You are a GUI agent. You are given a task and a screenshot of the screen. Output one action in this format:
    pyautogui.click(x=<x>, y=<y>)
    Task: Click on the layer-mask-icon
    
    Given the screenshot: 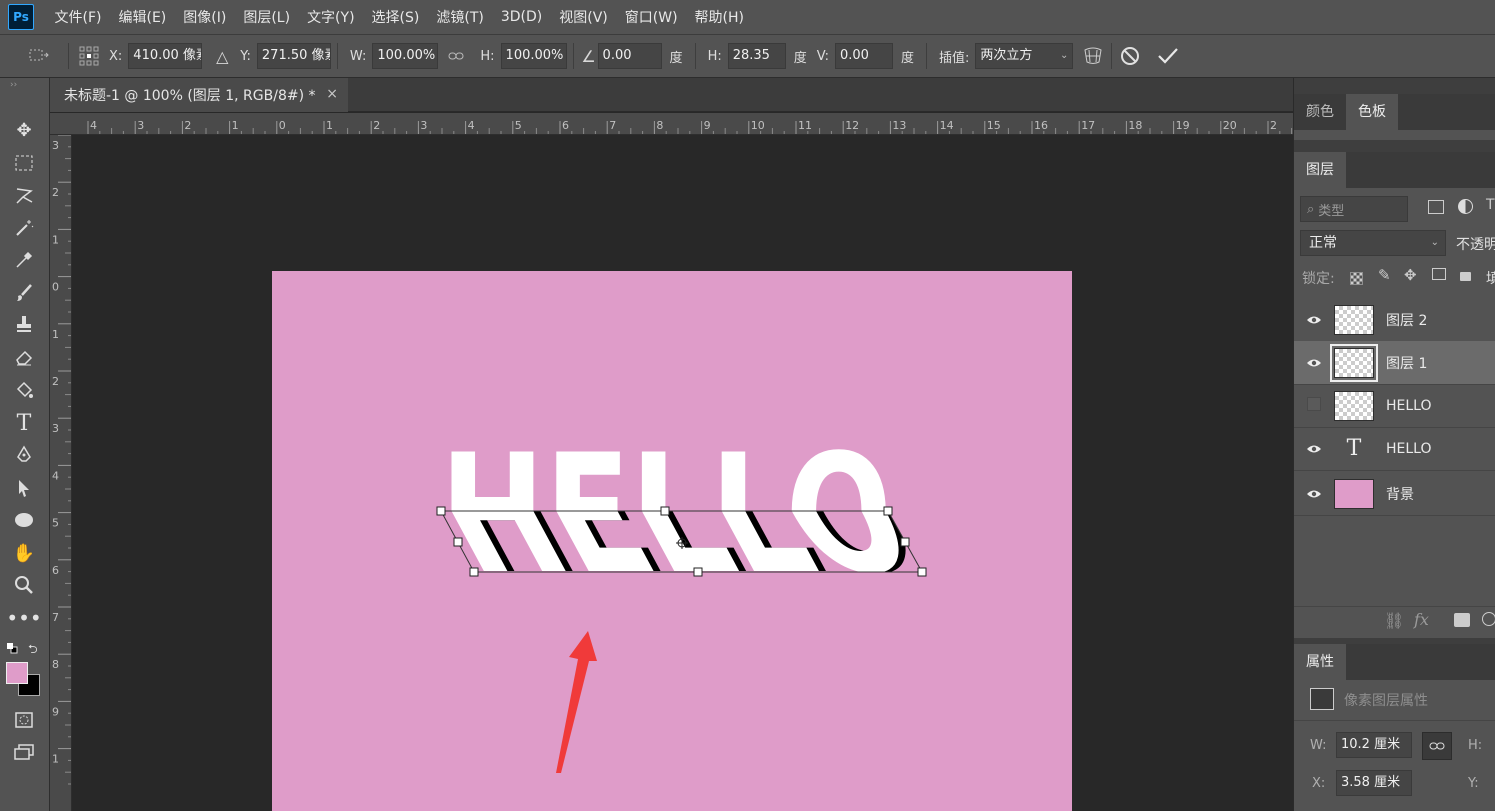 What is the action you would take?
    pyautogui.click(x=1462, y=620)
    